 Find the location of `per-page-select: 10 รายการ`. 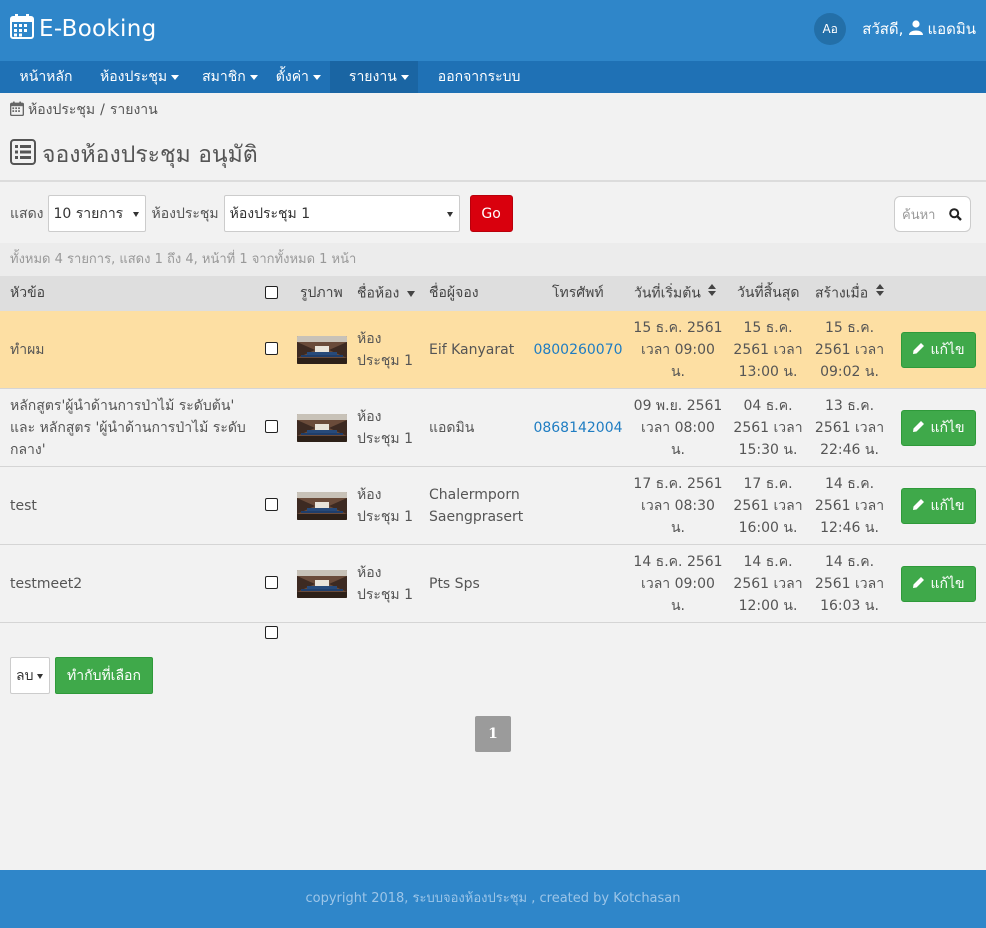

per-page-select: 10 รายการ is located at coordinates (96, 213).